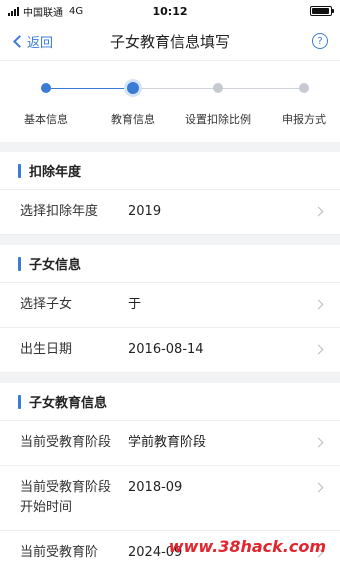 The height and width of the screenshot is (570, 340). I want to click on step-label: 申报方式, so click(304, 119).